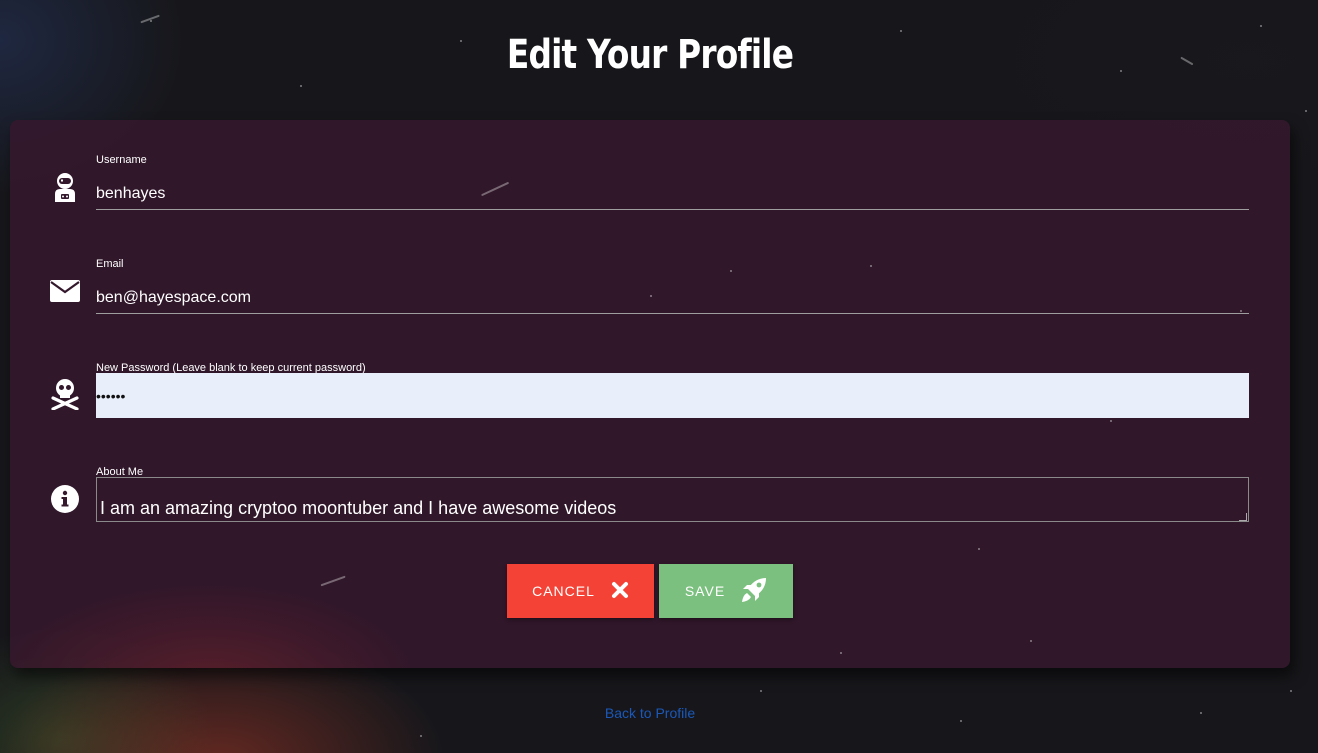 The height and width of the screenshot is (753, 1318). I want to click on envelope-icon, so click(65, 291).